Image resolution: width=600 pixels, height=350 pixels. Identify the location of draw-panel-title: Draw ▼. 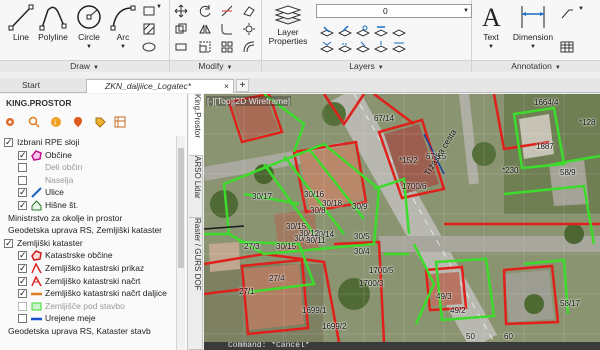
(84, 66).